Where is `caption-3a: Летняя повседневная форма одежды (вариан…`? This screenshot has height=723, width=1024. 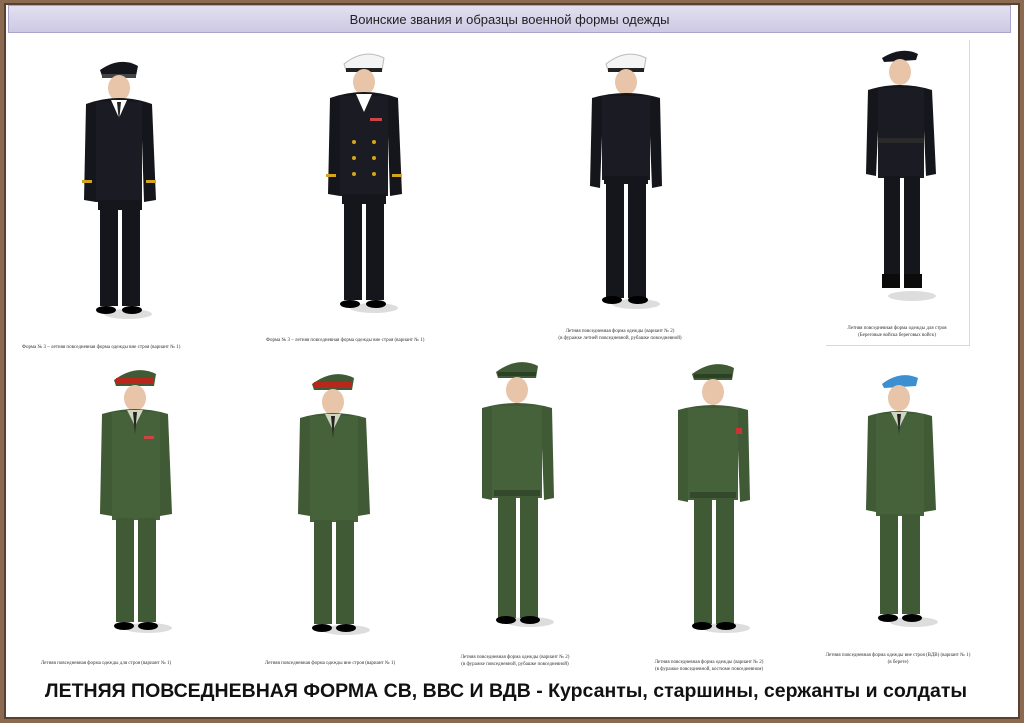 caption-3a: Летняя повседневная форма одежды (вариан… is located at coordinates (620, 331).